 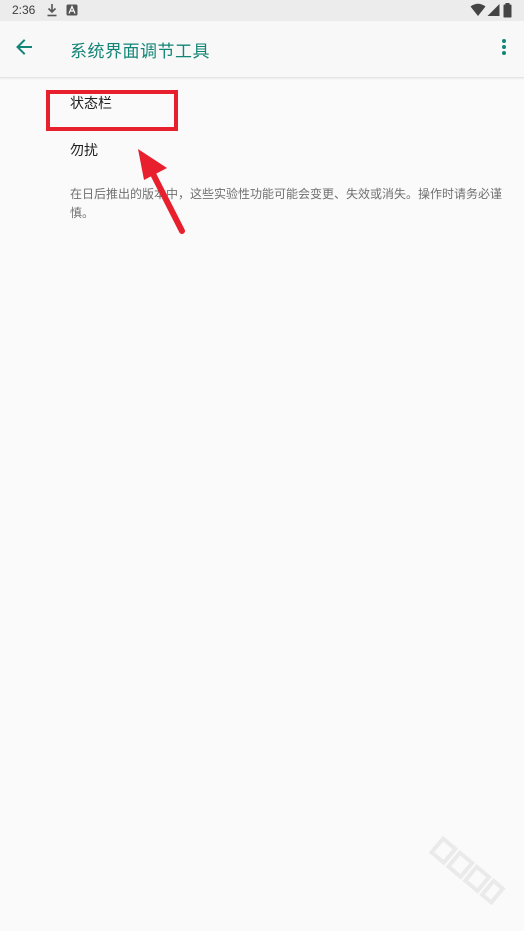 I want to click on download-icon, so click(x=52, y=10).